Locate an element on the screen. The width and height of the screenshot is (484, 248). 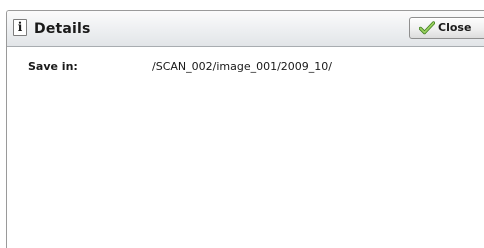
info-icon: i is located at coordinates (20, 27).